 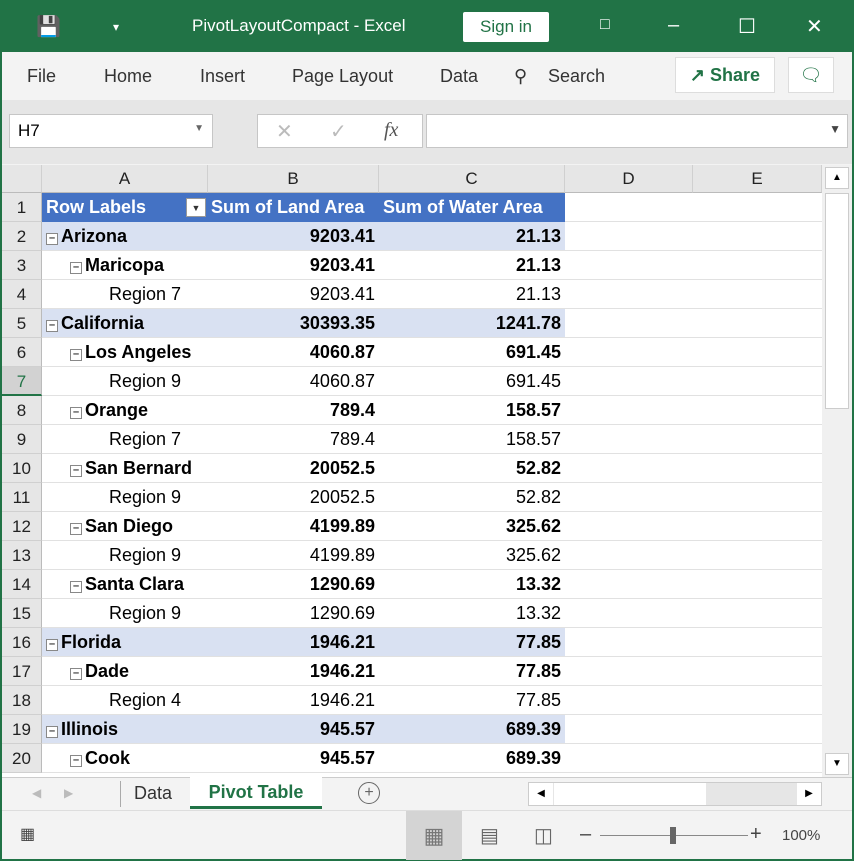 What do you see at coordinates (673, 835) in the screenshot?
I see `zoom-slider-thumb` at bounding box center [673, 835].